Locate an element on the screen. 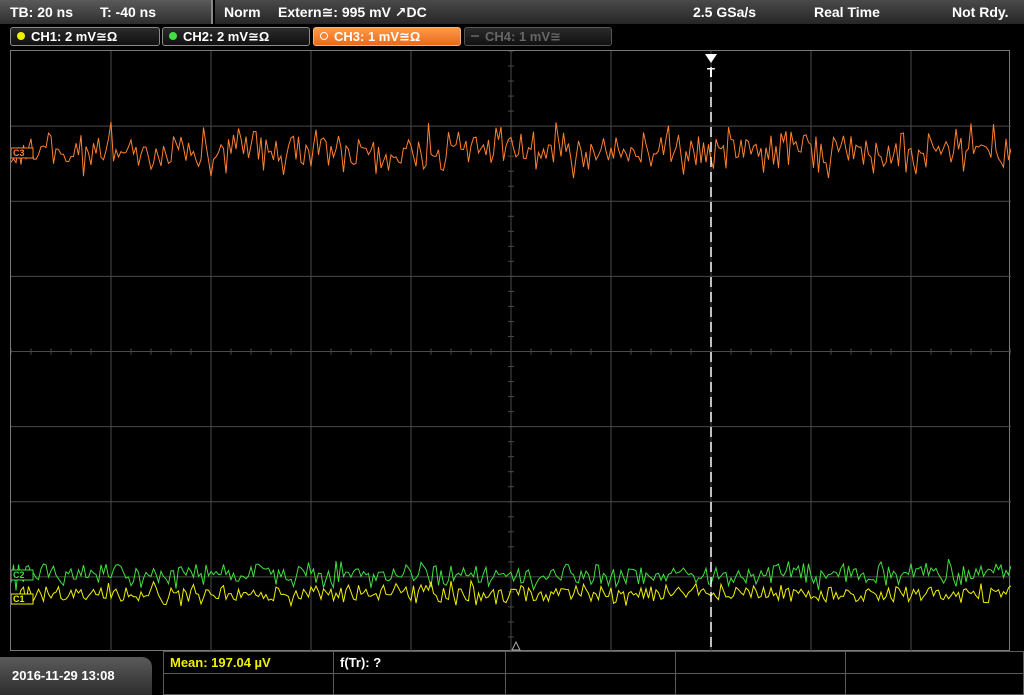  trigger-mode: Norm is located at coordinates (242, 12).